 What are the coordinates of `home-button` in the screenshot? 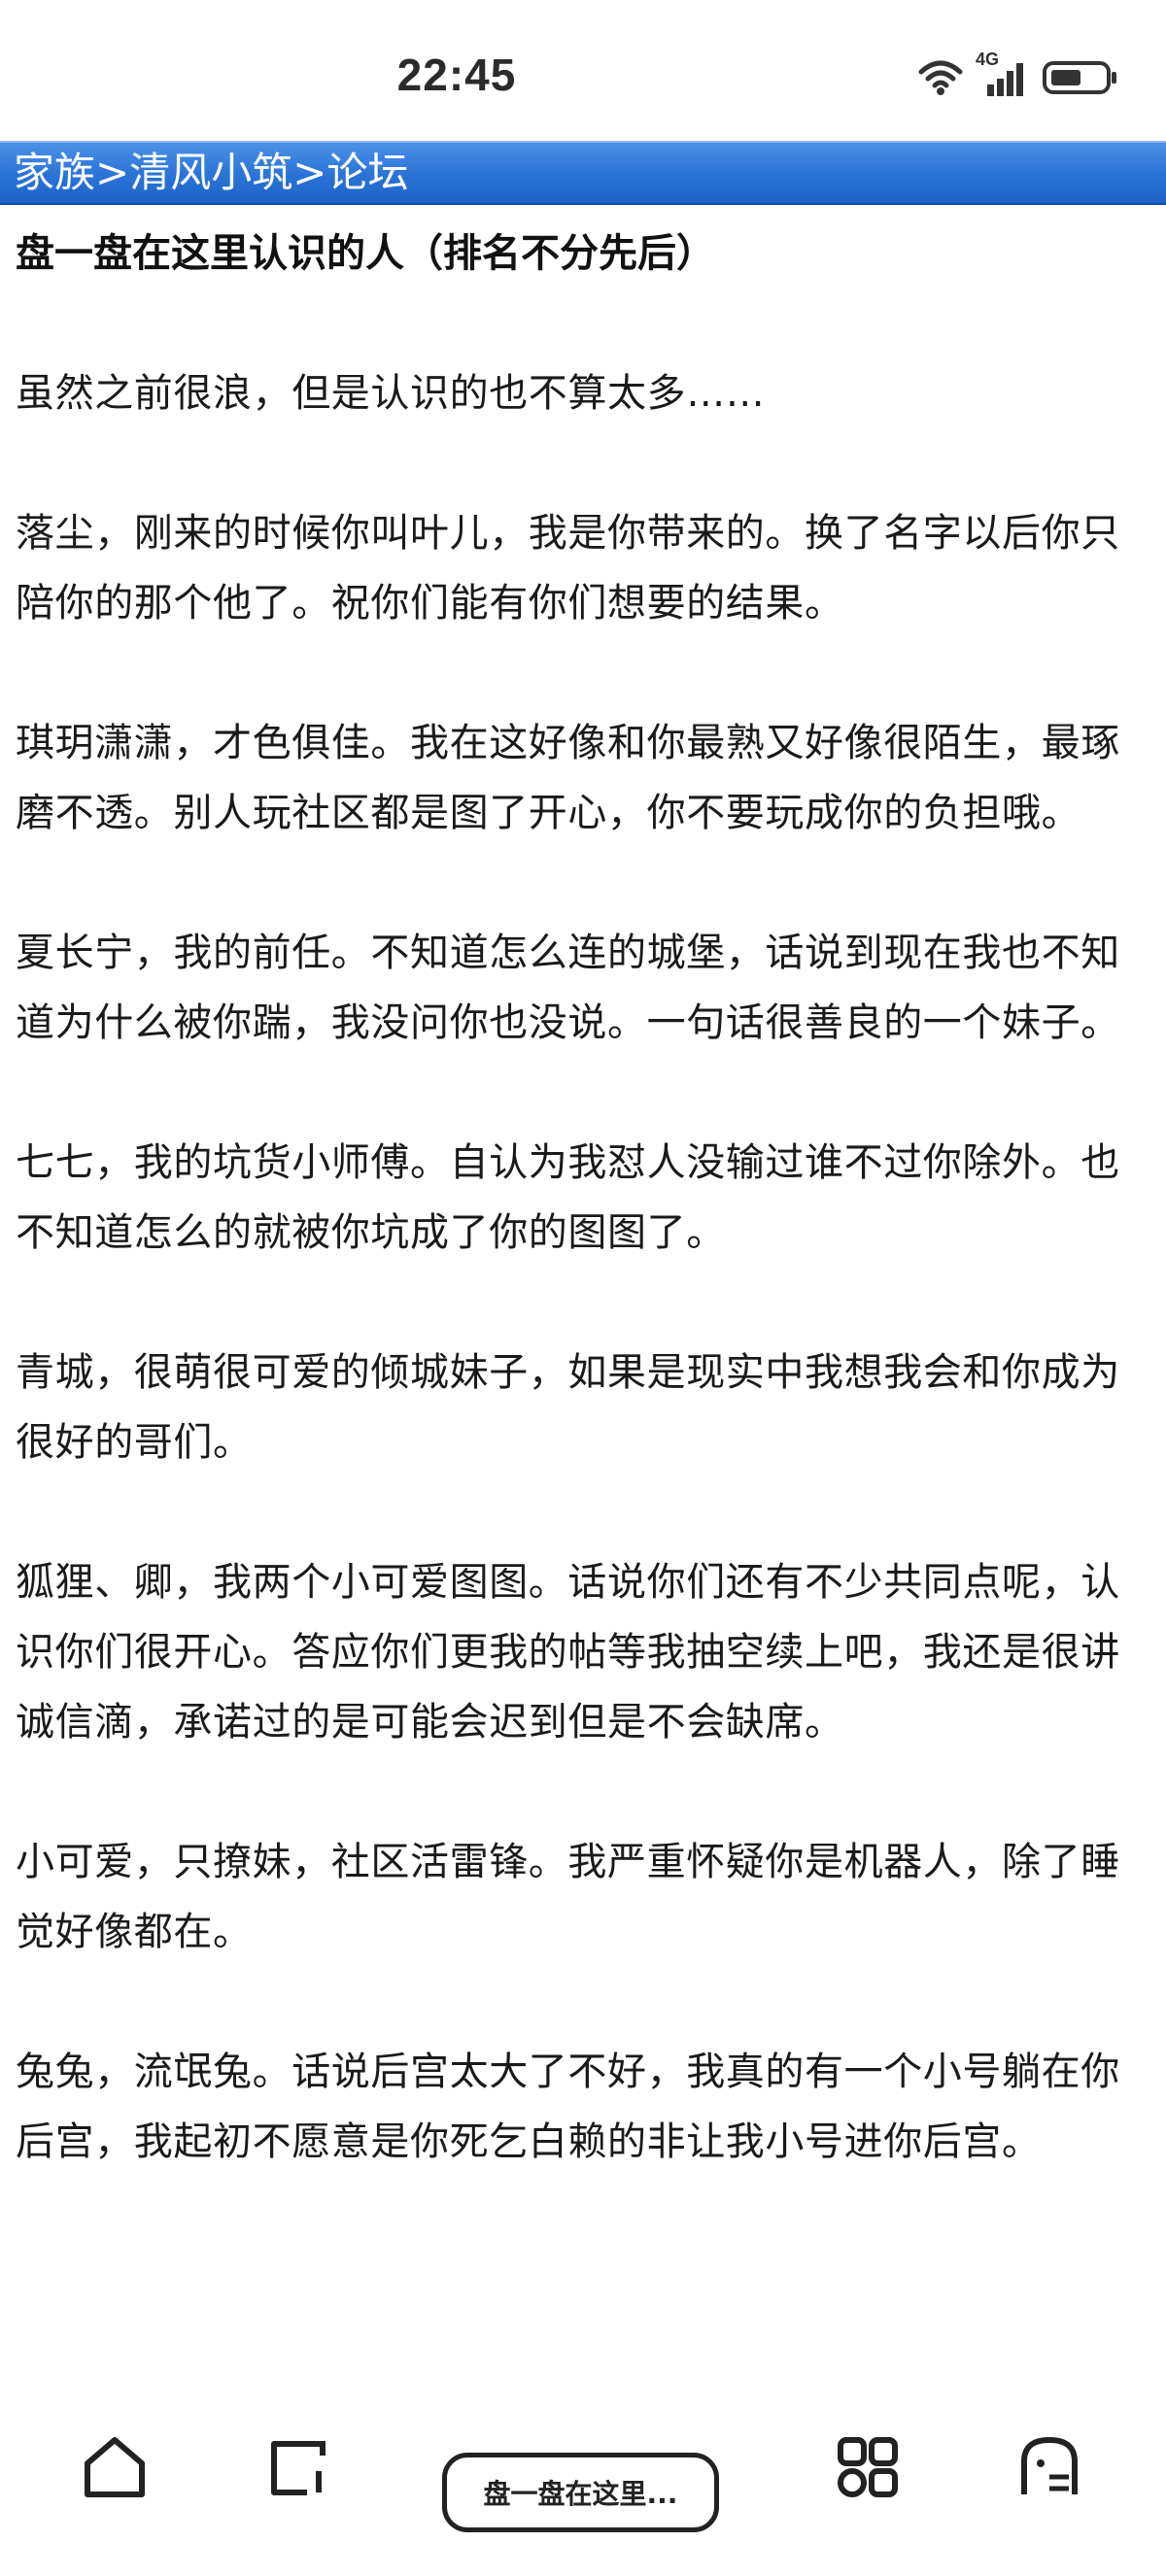 It's located at (114, 2467).